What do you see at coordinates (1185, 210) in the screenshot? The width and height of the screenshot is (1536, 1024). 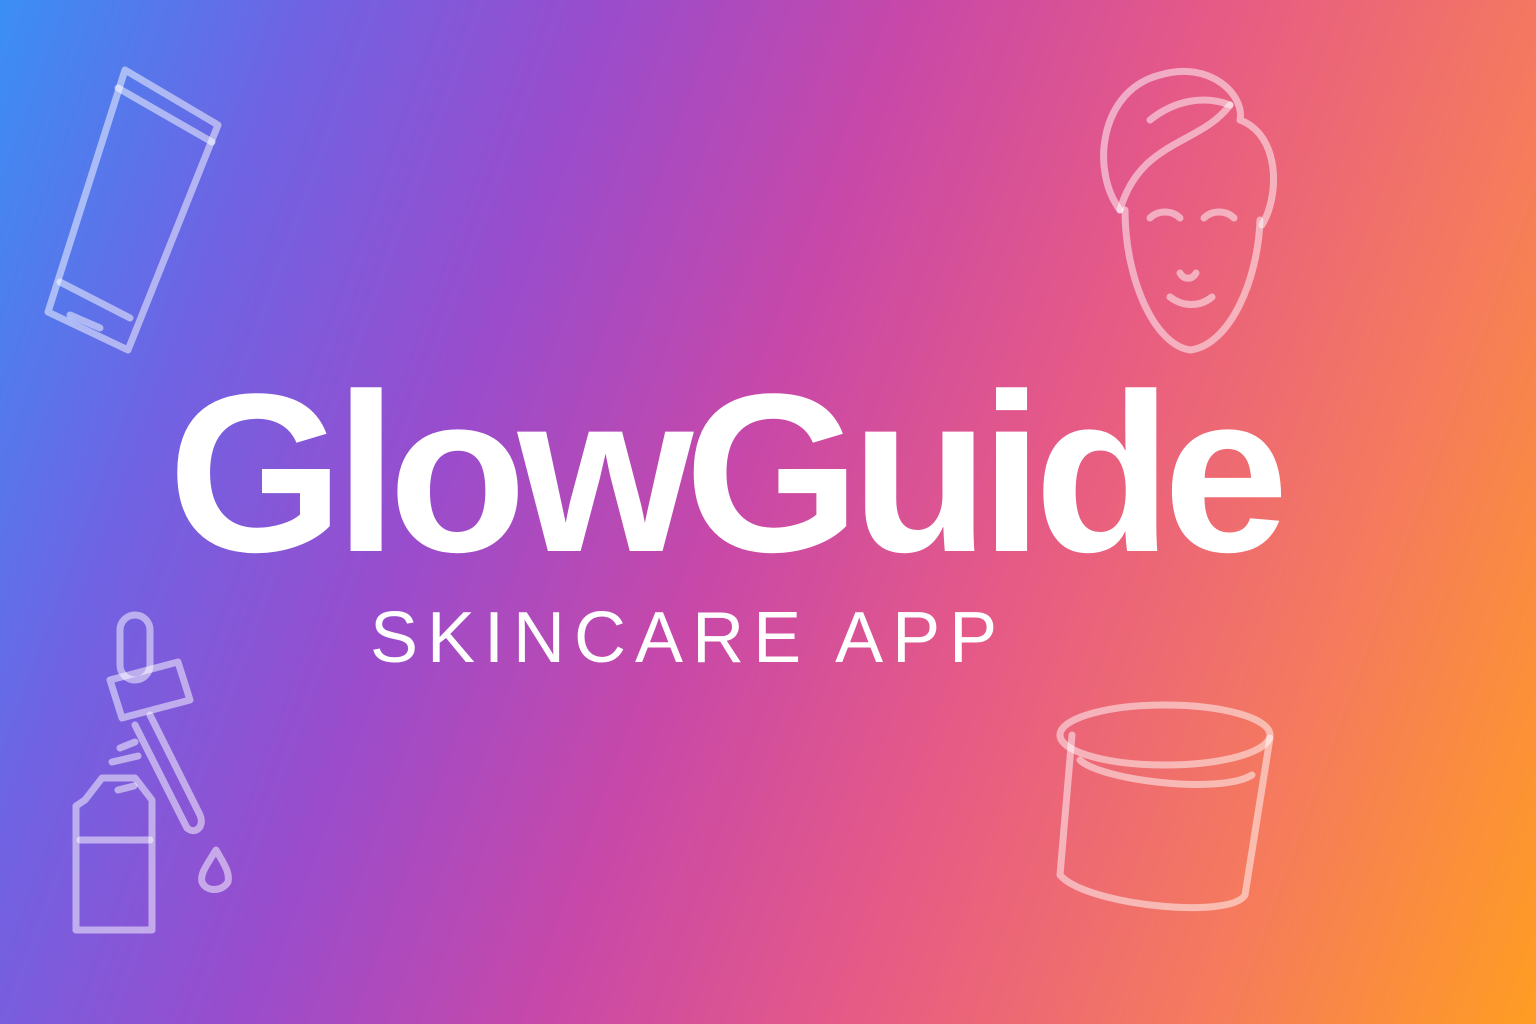 I see `face-towel-icon` at bounding box center [1185, 210].